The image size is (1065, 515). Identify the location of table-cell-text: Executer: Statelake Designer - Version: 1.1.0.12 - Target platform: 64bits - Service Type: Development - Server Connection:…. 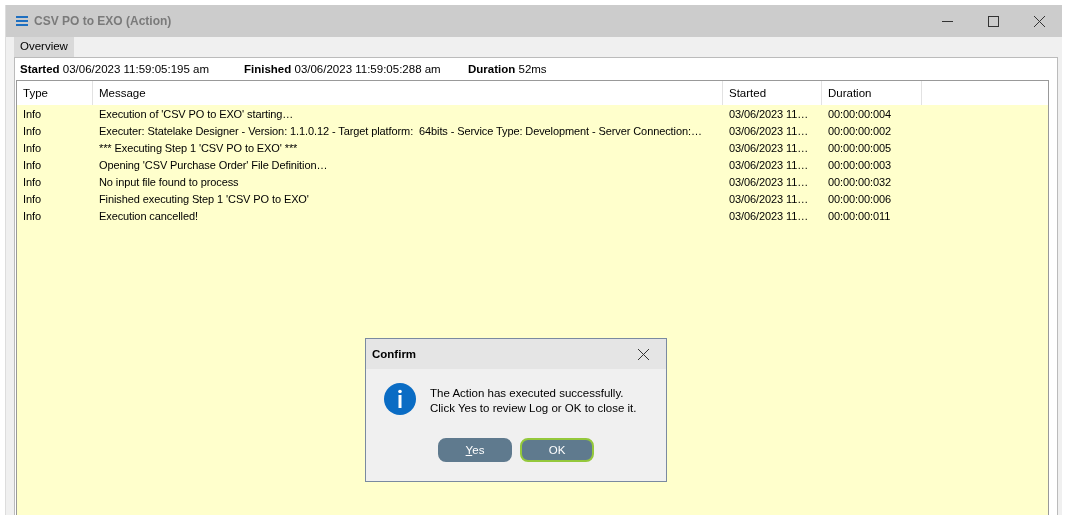
(400, 130).